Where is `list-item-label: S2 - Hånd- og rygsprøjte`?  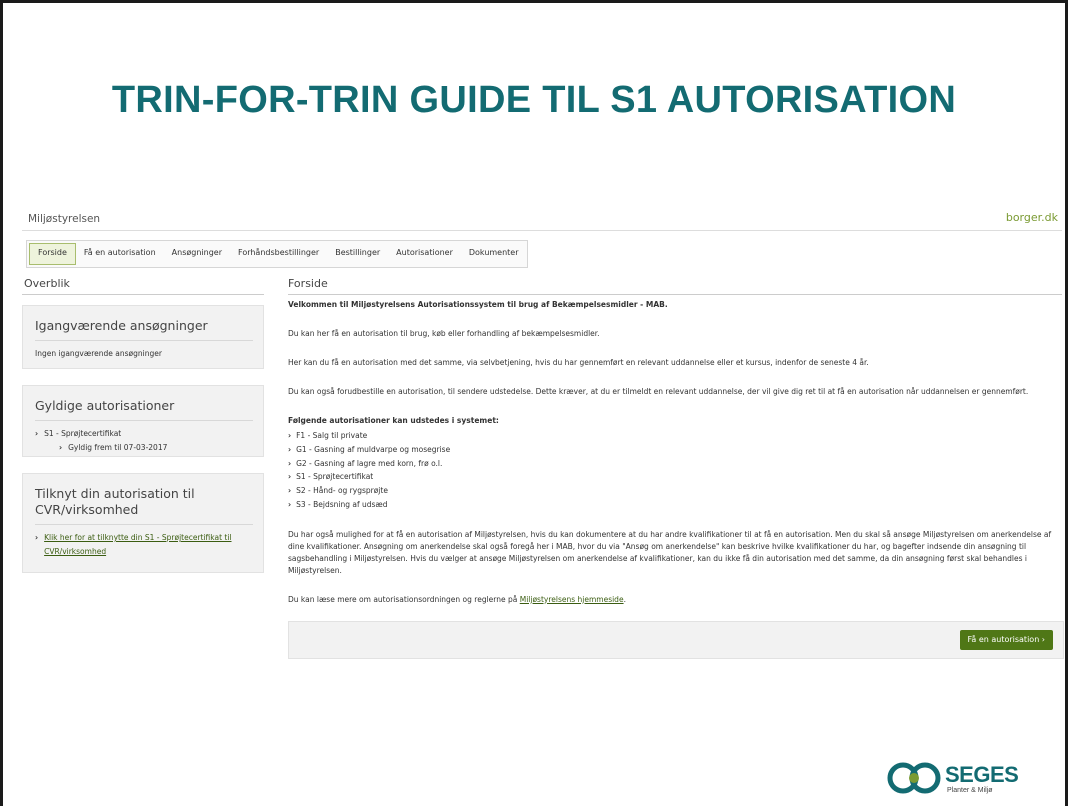 list-item-label: S2 - Hånd- og rygsprøjte is located at coordinates (342, 491).